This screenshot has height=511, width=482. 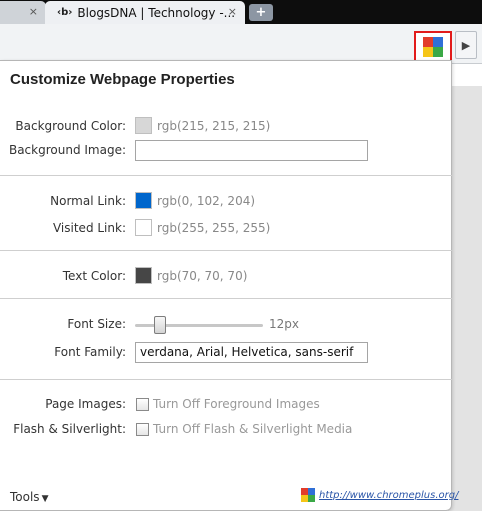 I want to click on background-image-label: Background Image:, so click(x=67, y=150).